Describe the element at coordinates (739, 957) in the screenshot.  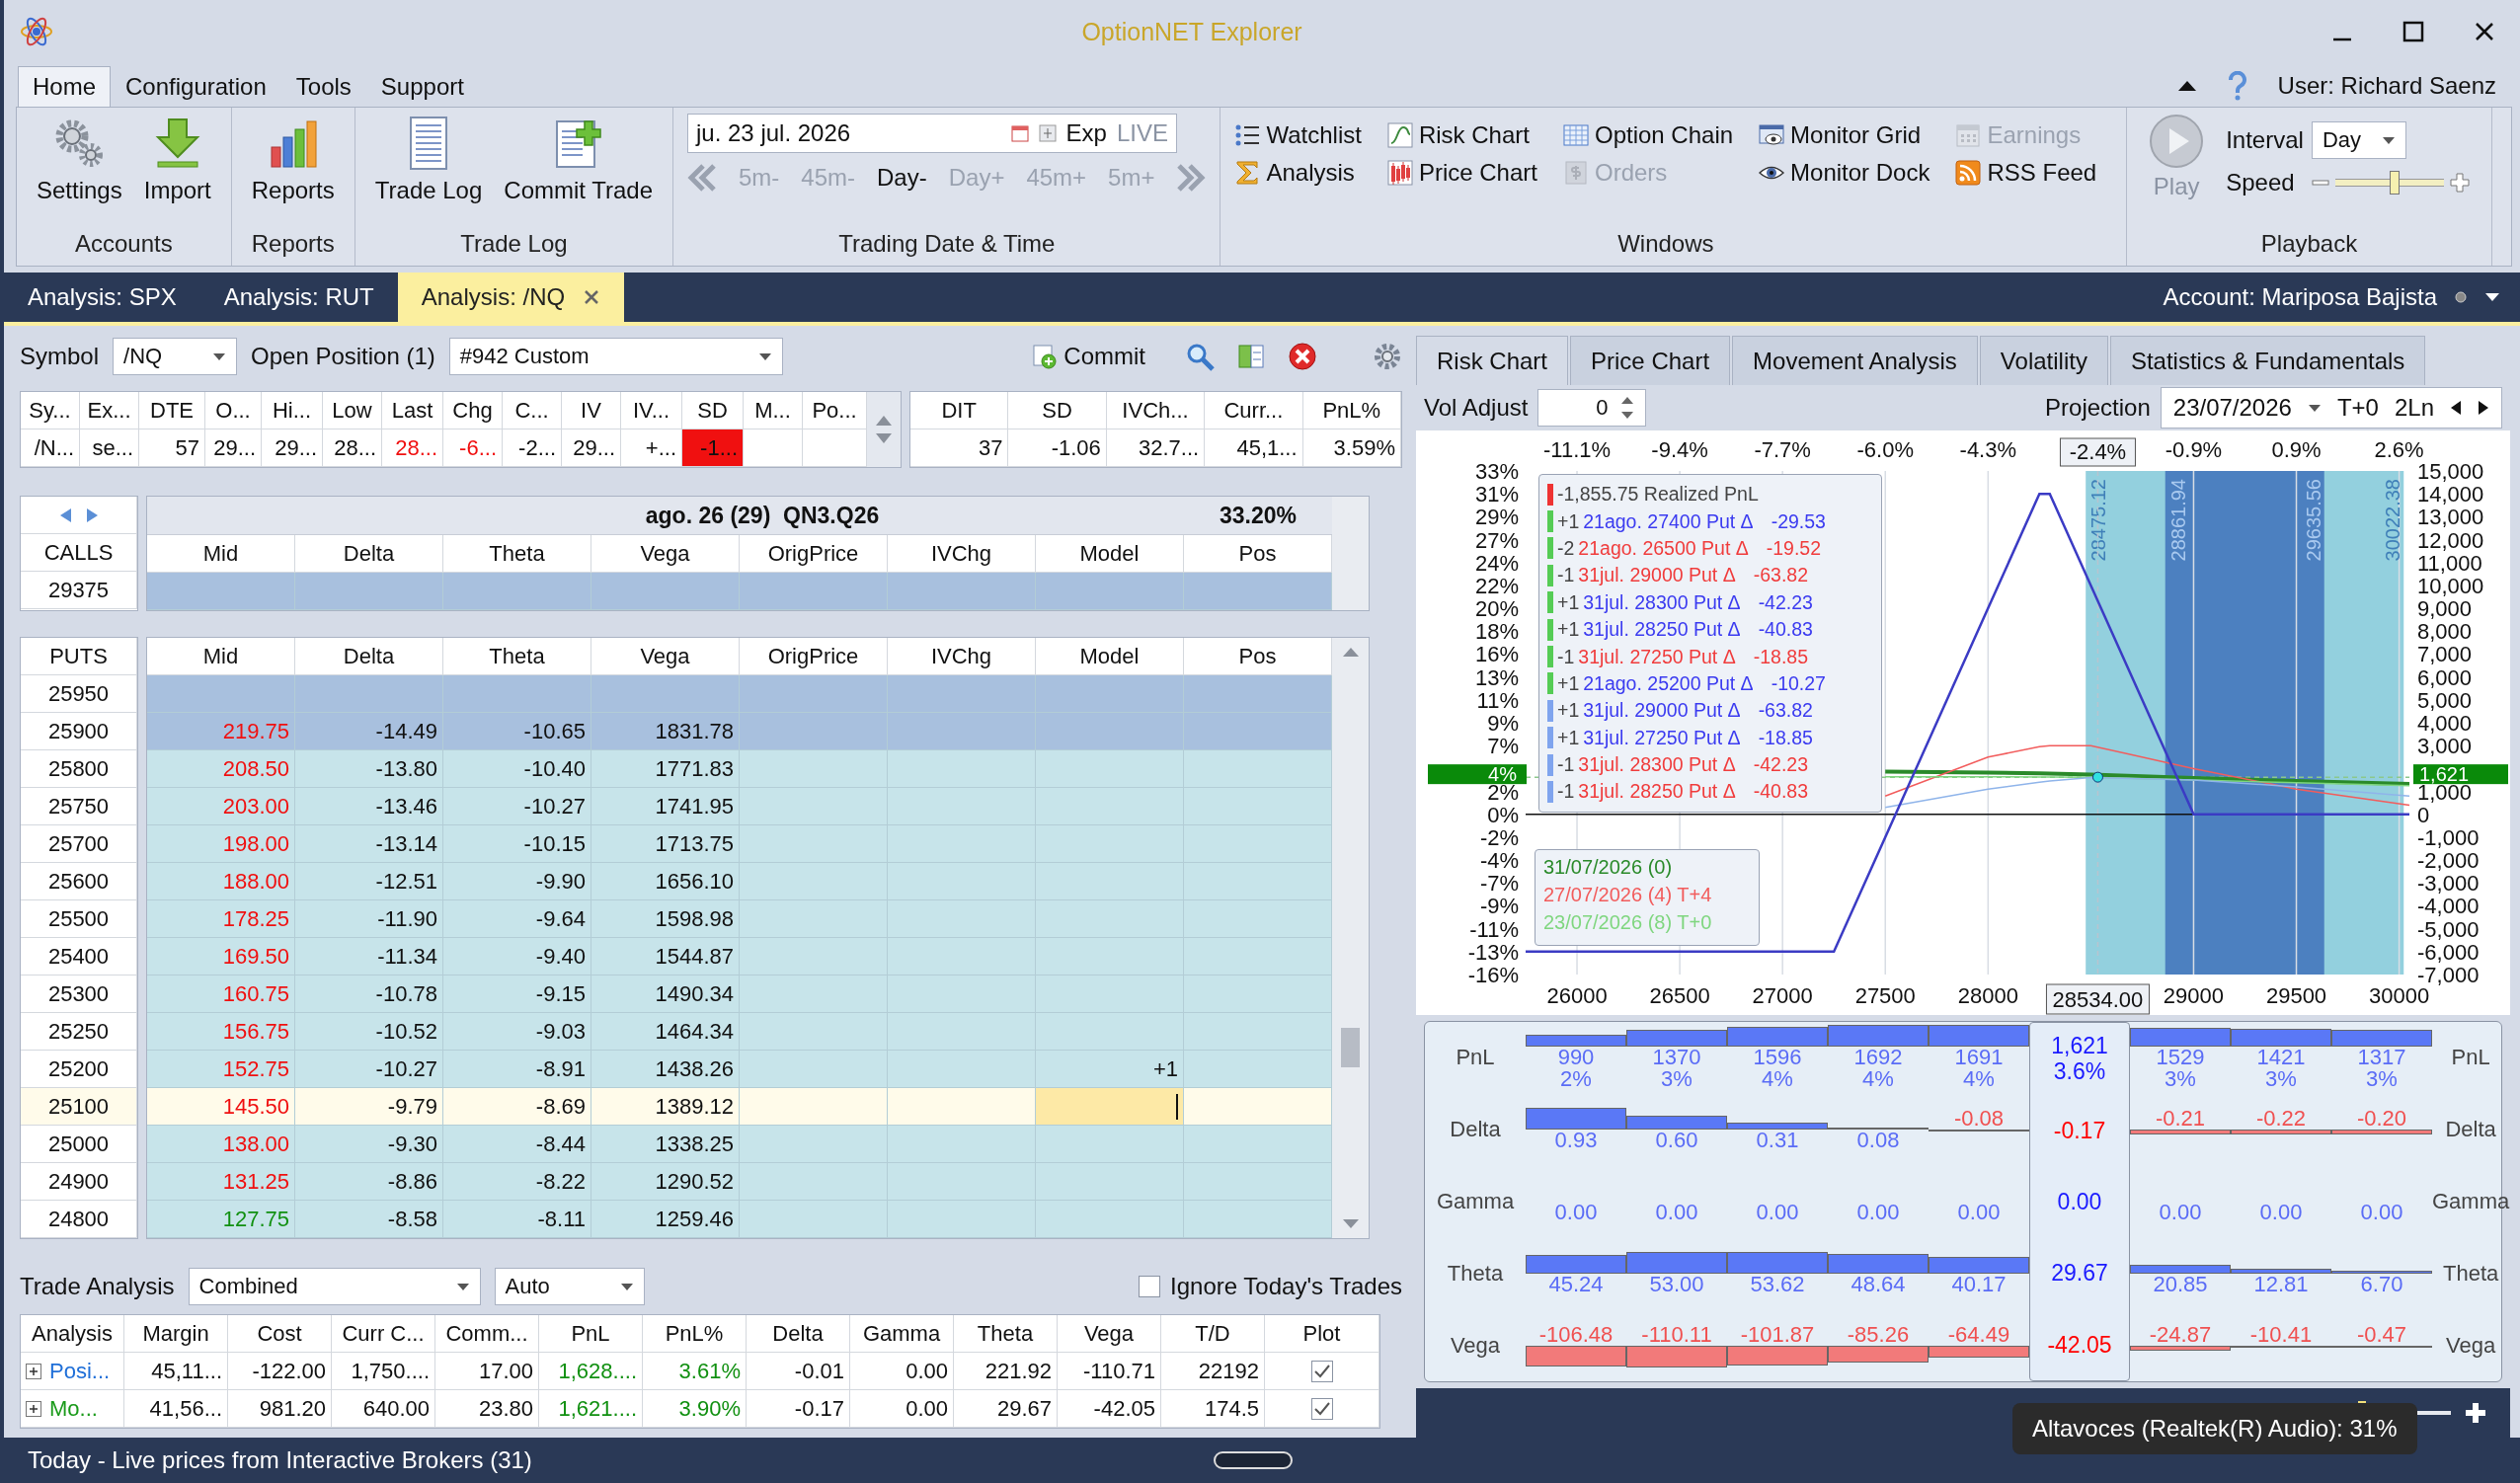
I see `table-row: 169.50 -11.34 -9.40 1544.87` at that location.